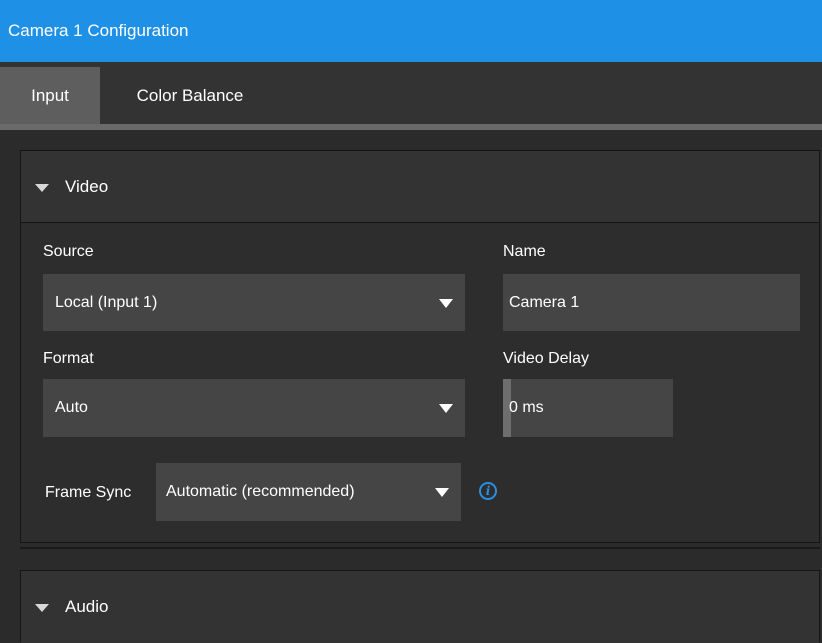 The height and width of the screenshot is (643, 822). What do you see at coordinates (87, 606) in the screenshot?
I see `audio-section-title: Audio` at bounding box center [87, 606].